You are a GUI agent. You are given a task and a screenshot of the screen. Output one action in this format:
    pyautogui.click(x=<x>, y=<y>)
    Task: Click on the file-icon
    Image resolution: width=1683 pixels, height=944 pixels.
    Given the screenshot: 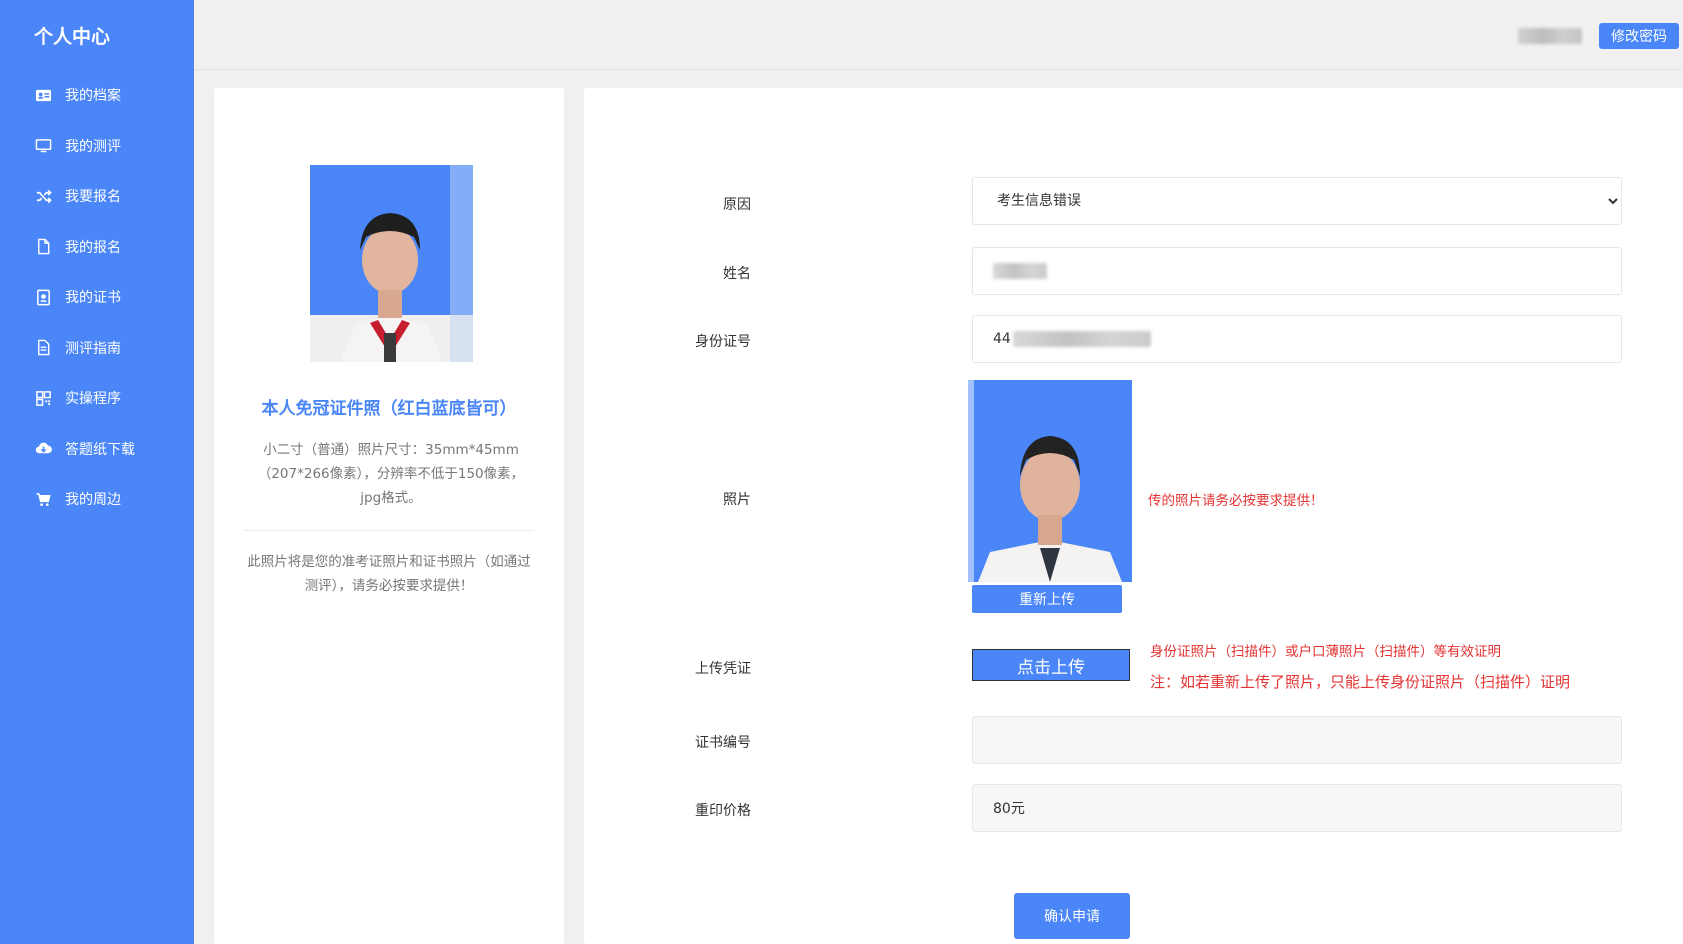 What is the action you would take?
    pyautogui.click(x=43, y=247)
    